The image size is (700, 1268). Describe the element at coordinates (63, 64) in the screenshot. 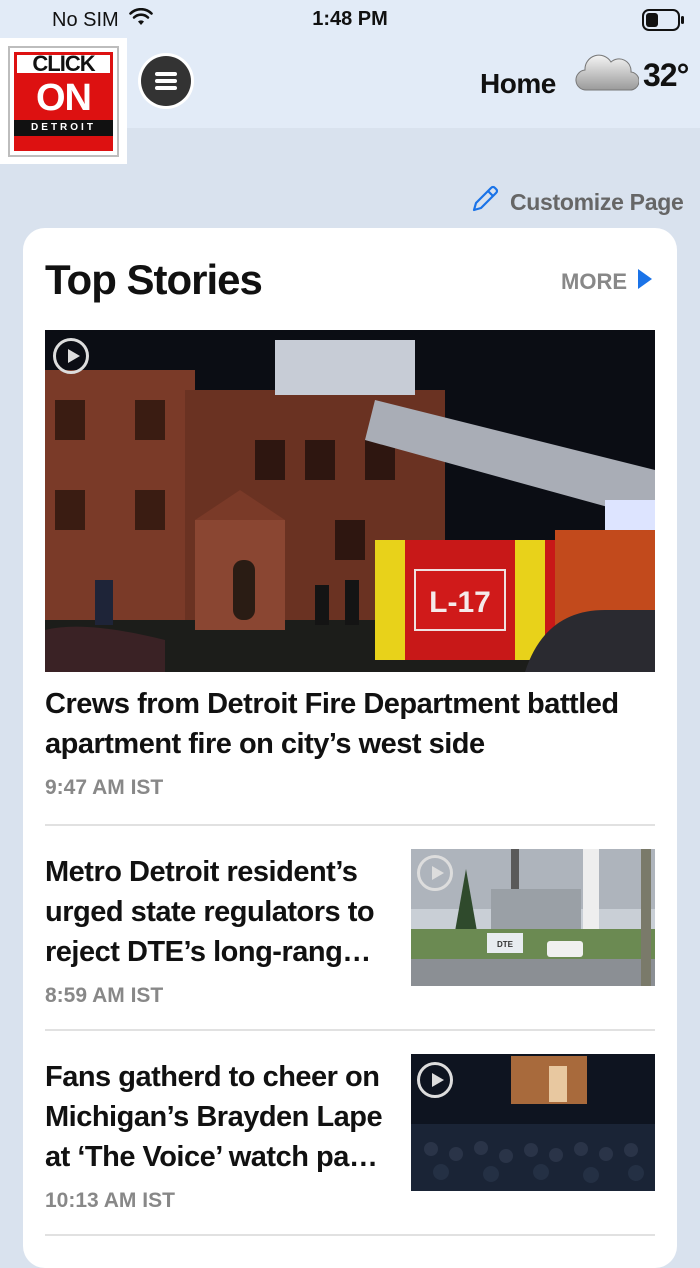

I see `logo-text-click: CLICK` at that location.